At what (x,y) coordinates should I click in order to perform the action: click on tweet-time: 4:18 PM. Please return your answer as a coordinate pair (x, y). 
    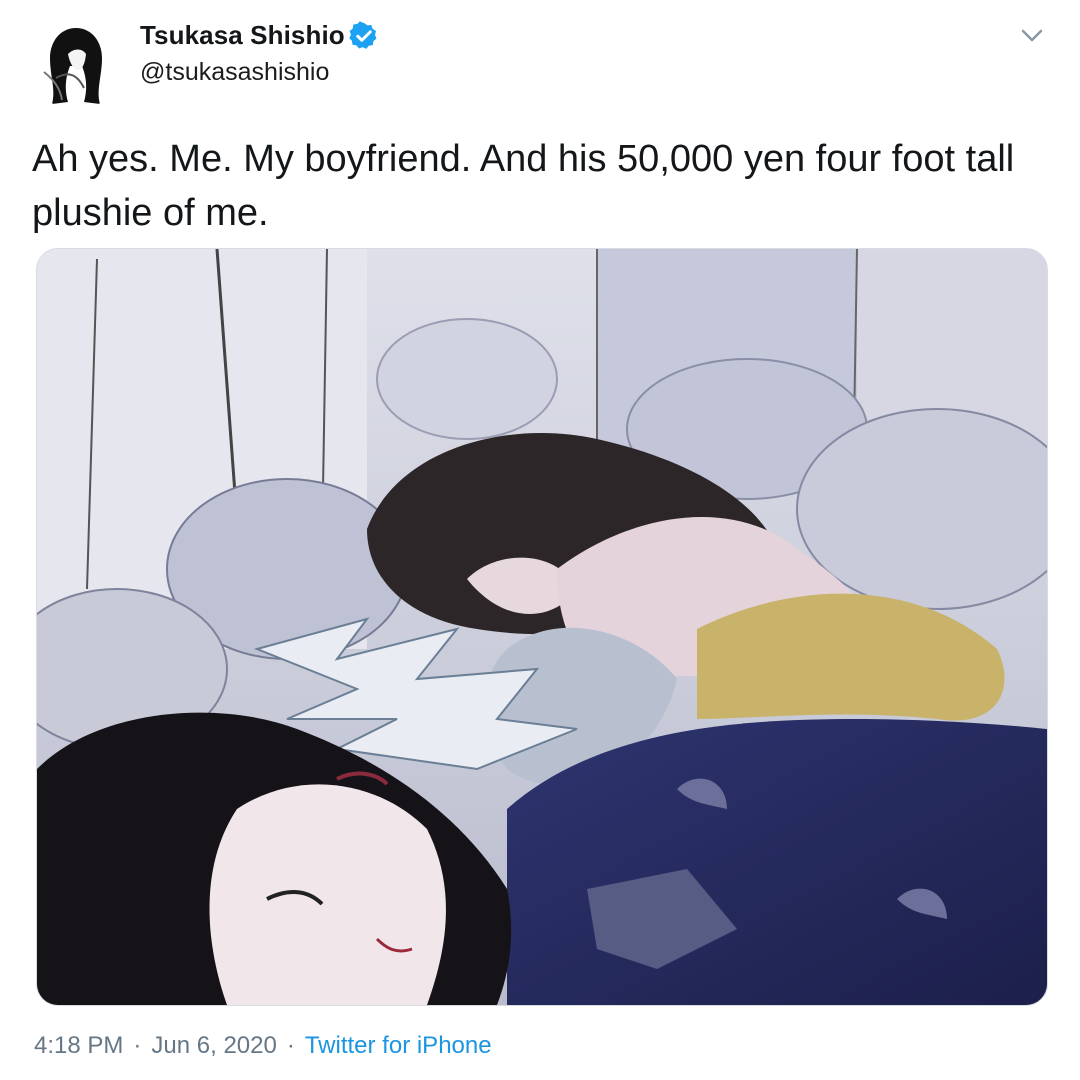
    Looking at the image, I should click on (78, 1046).